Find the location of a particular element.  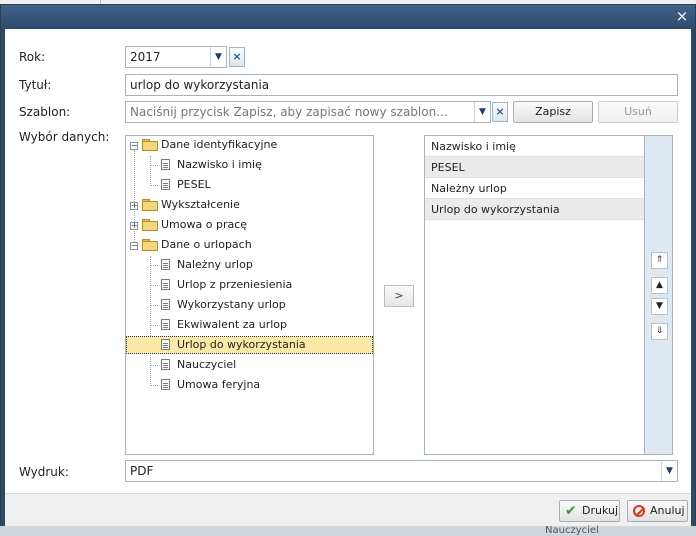

list-item: Należny urlop is located at coordinates (534, 188).